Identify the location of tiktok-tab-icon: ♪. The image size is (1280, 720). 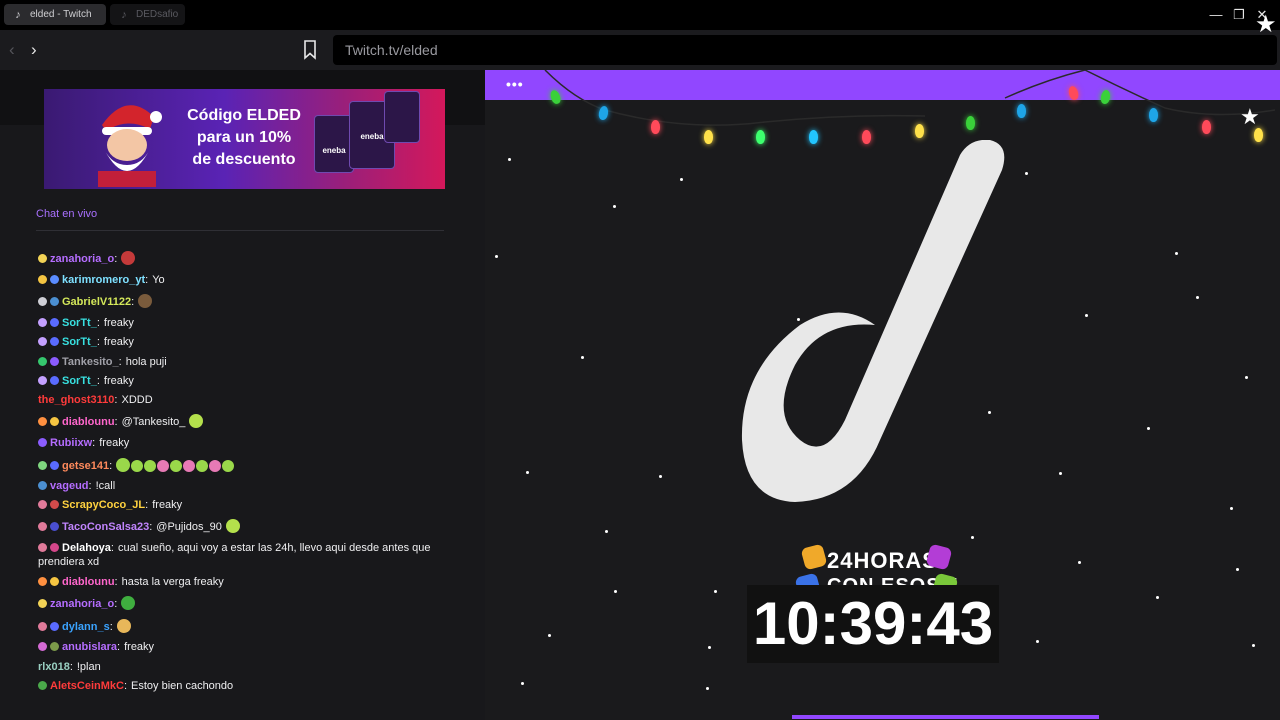
(124, 14).